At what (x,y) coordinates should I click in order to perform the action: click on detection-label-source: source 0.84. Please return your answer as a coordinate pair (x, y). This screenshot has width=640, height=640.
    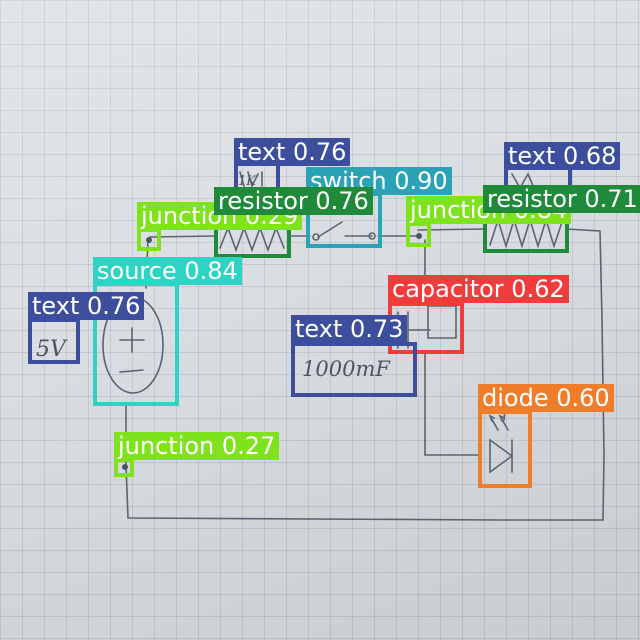
    Looking at the image, I should click on (167, 271).